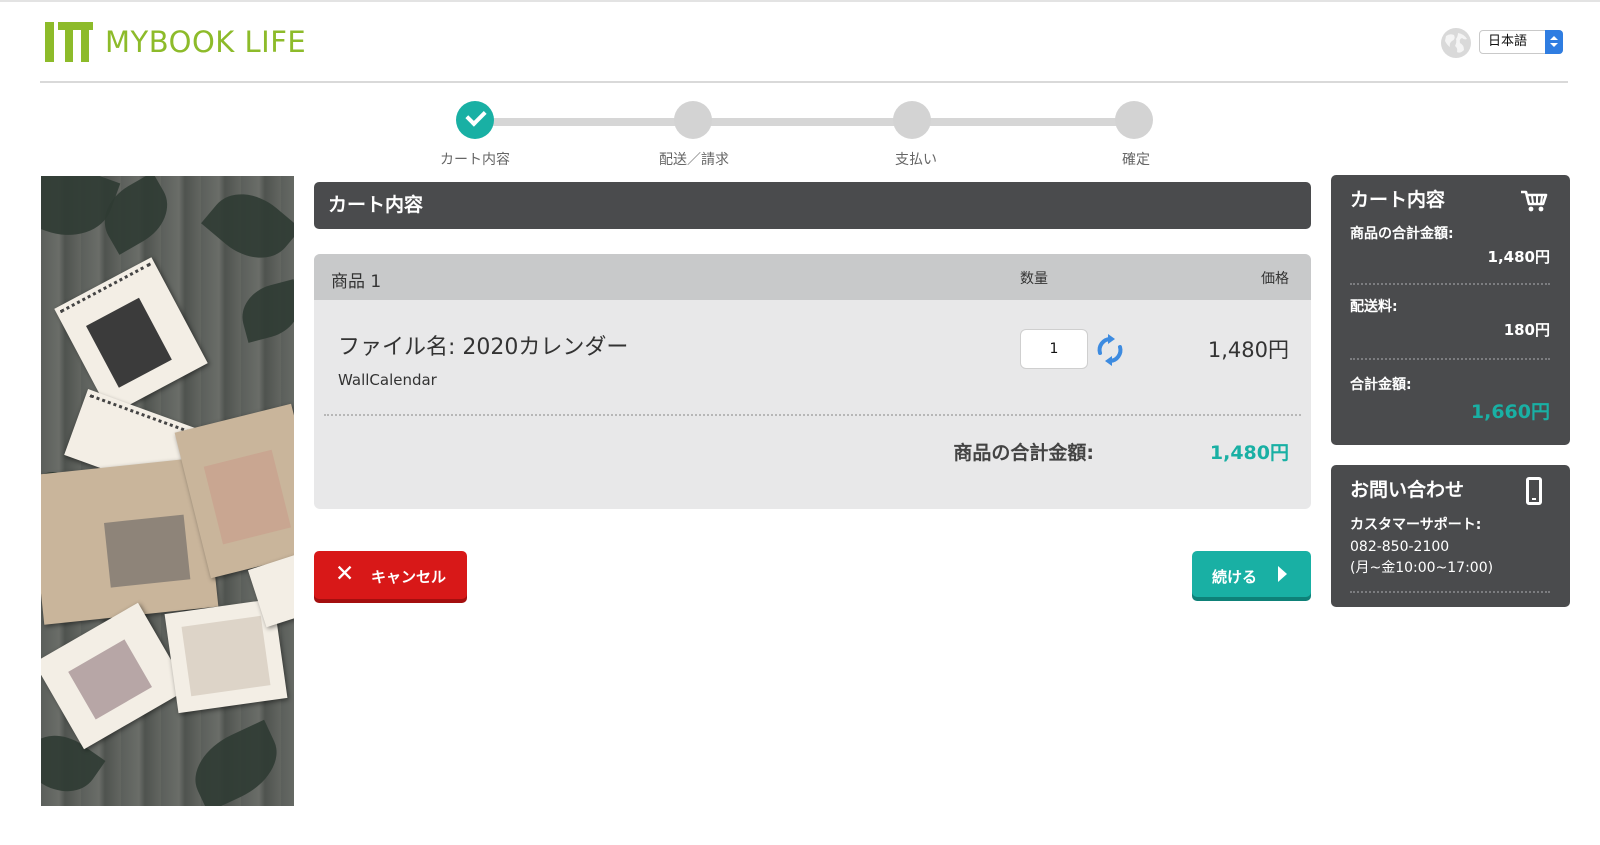 This screenshot has height=845, width=1600. Describe the element at coordinates (1110, 350) in the screenshot. I see `refresh-icon` at that location.